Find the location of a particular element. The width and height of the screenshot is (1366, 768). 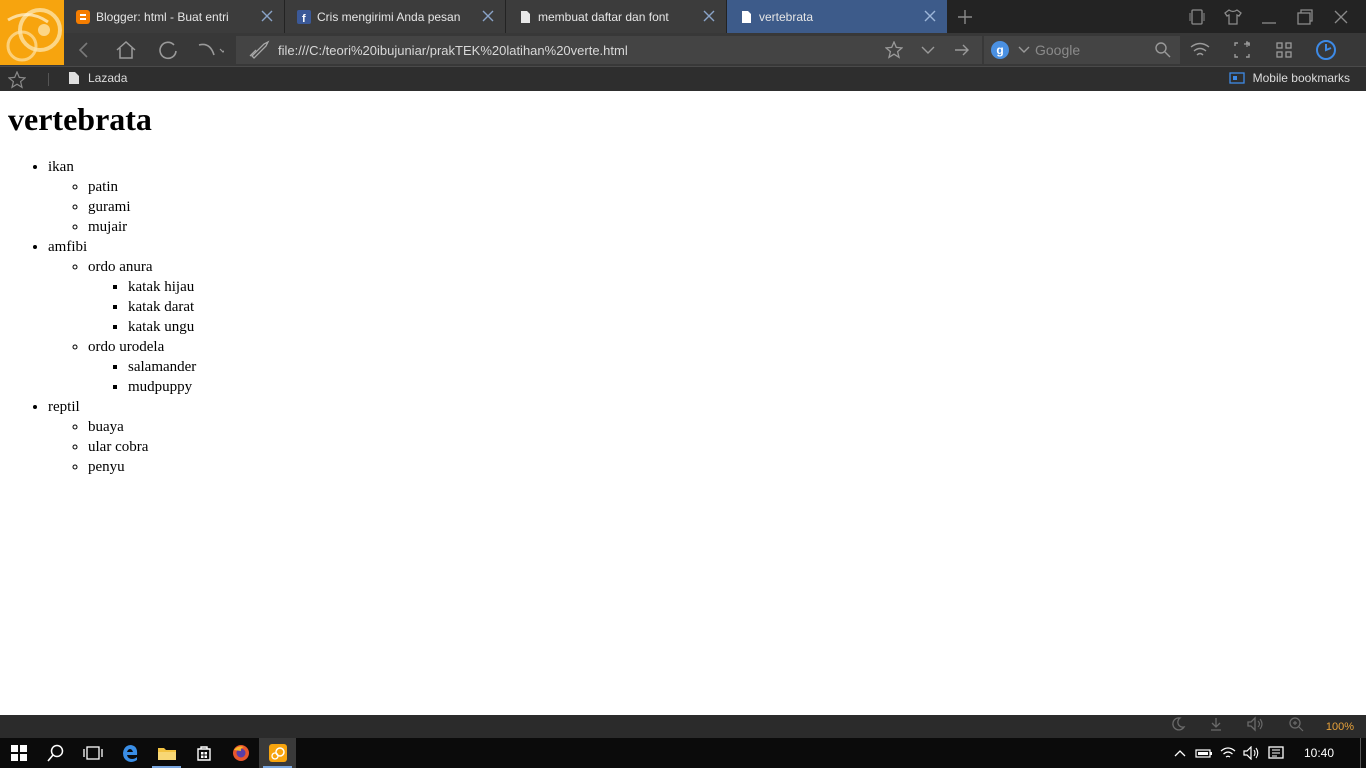

list-item: penyu is located at coordinates (142, 467).